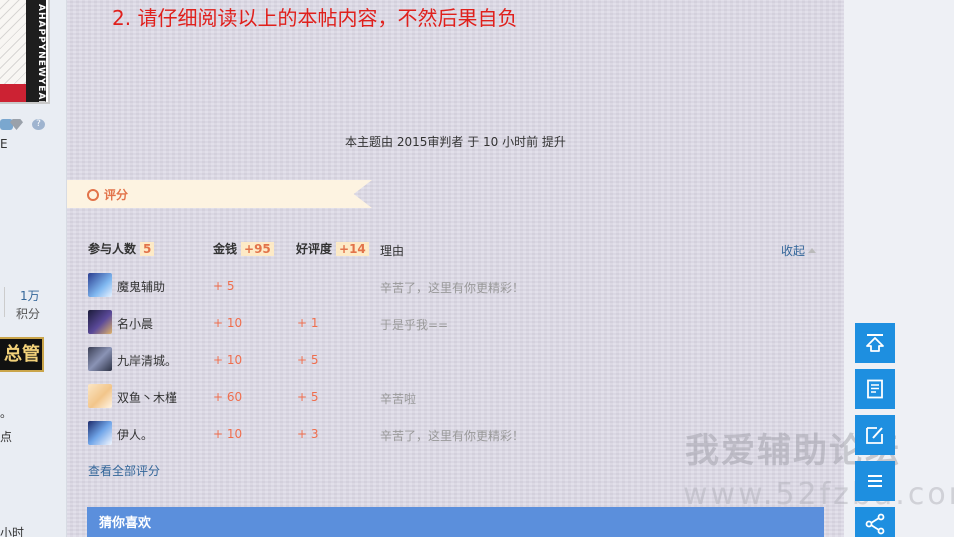 The width and height of the screenshot is (954, 537). I want to click on rating-row: 双鱼丶木槿 + 60 + 5 辛苦啦, so click(453, 396).